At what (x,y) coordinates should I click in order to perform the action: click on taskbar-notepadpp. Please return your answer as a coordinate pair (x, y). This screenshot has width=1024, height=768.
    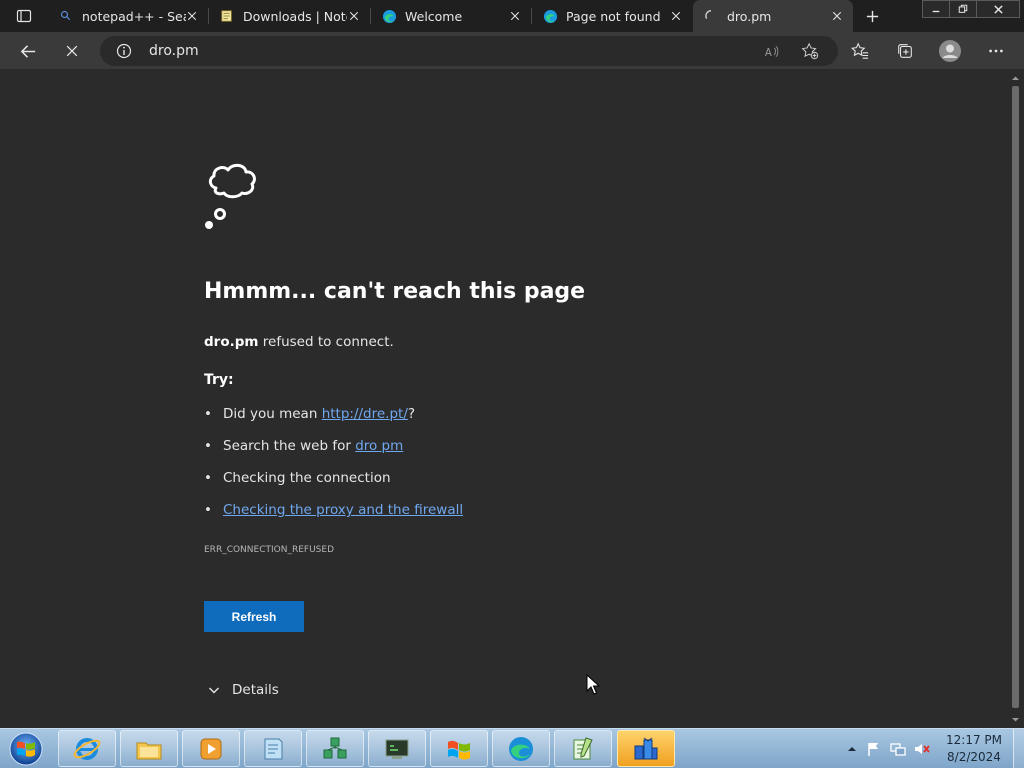
    Looking at the image, I should click on (583, 748).